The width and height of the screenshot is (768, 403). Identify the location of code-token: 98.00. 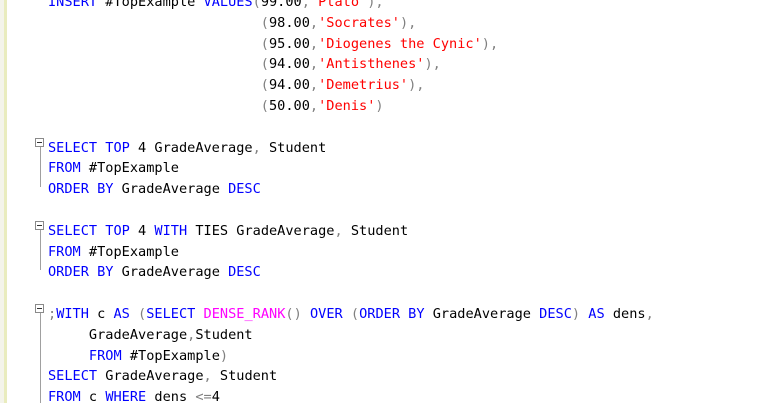
(289, 22).